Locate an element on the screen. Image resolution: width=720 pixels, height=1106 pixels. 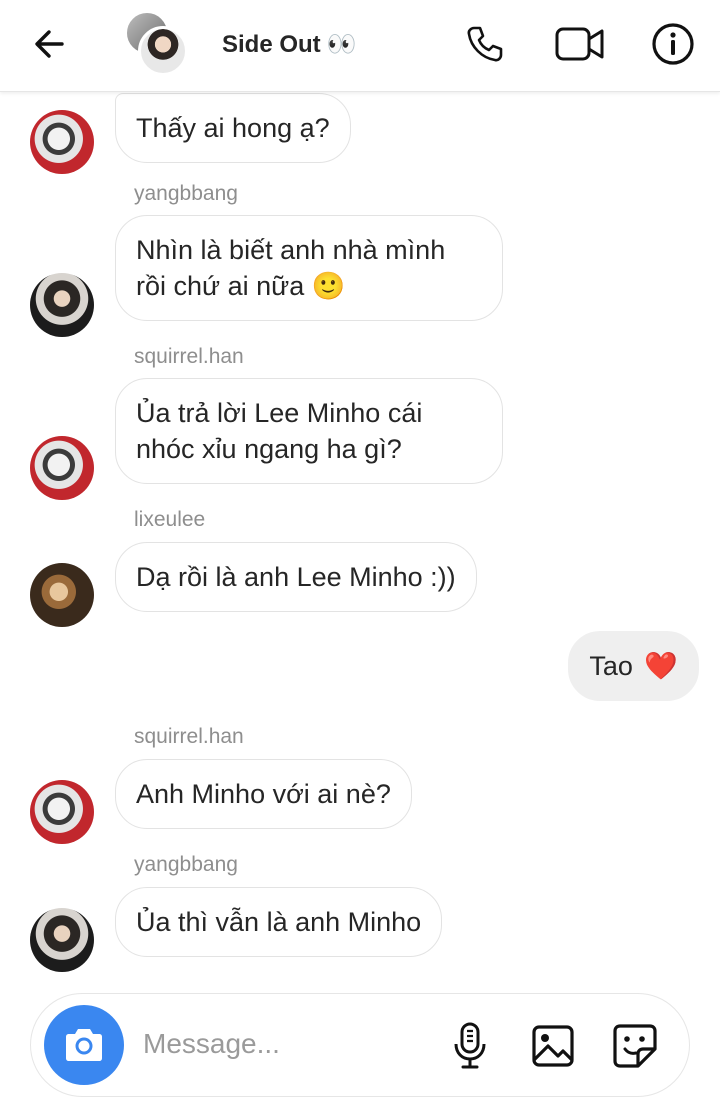
camera-icon is located at coordinates (84, 1045).